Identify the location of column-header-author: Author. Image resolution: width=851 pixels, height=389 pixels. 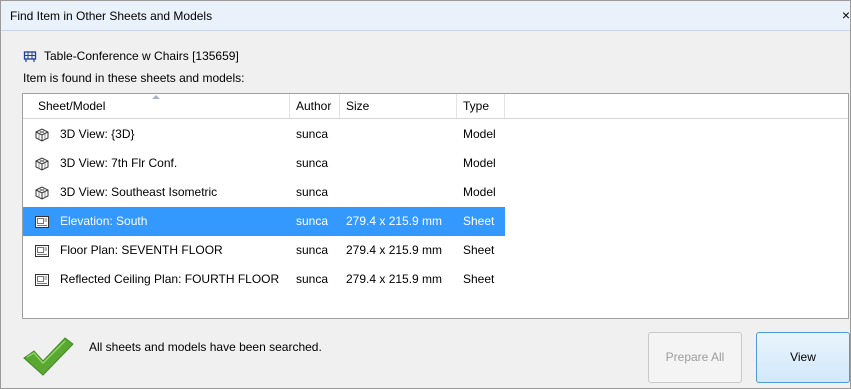
(315, 106).